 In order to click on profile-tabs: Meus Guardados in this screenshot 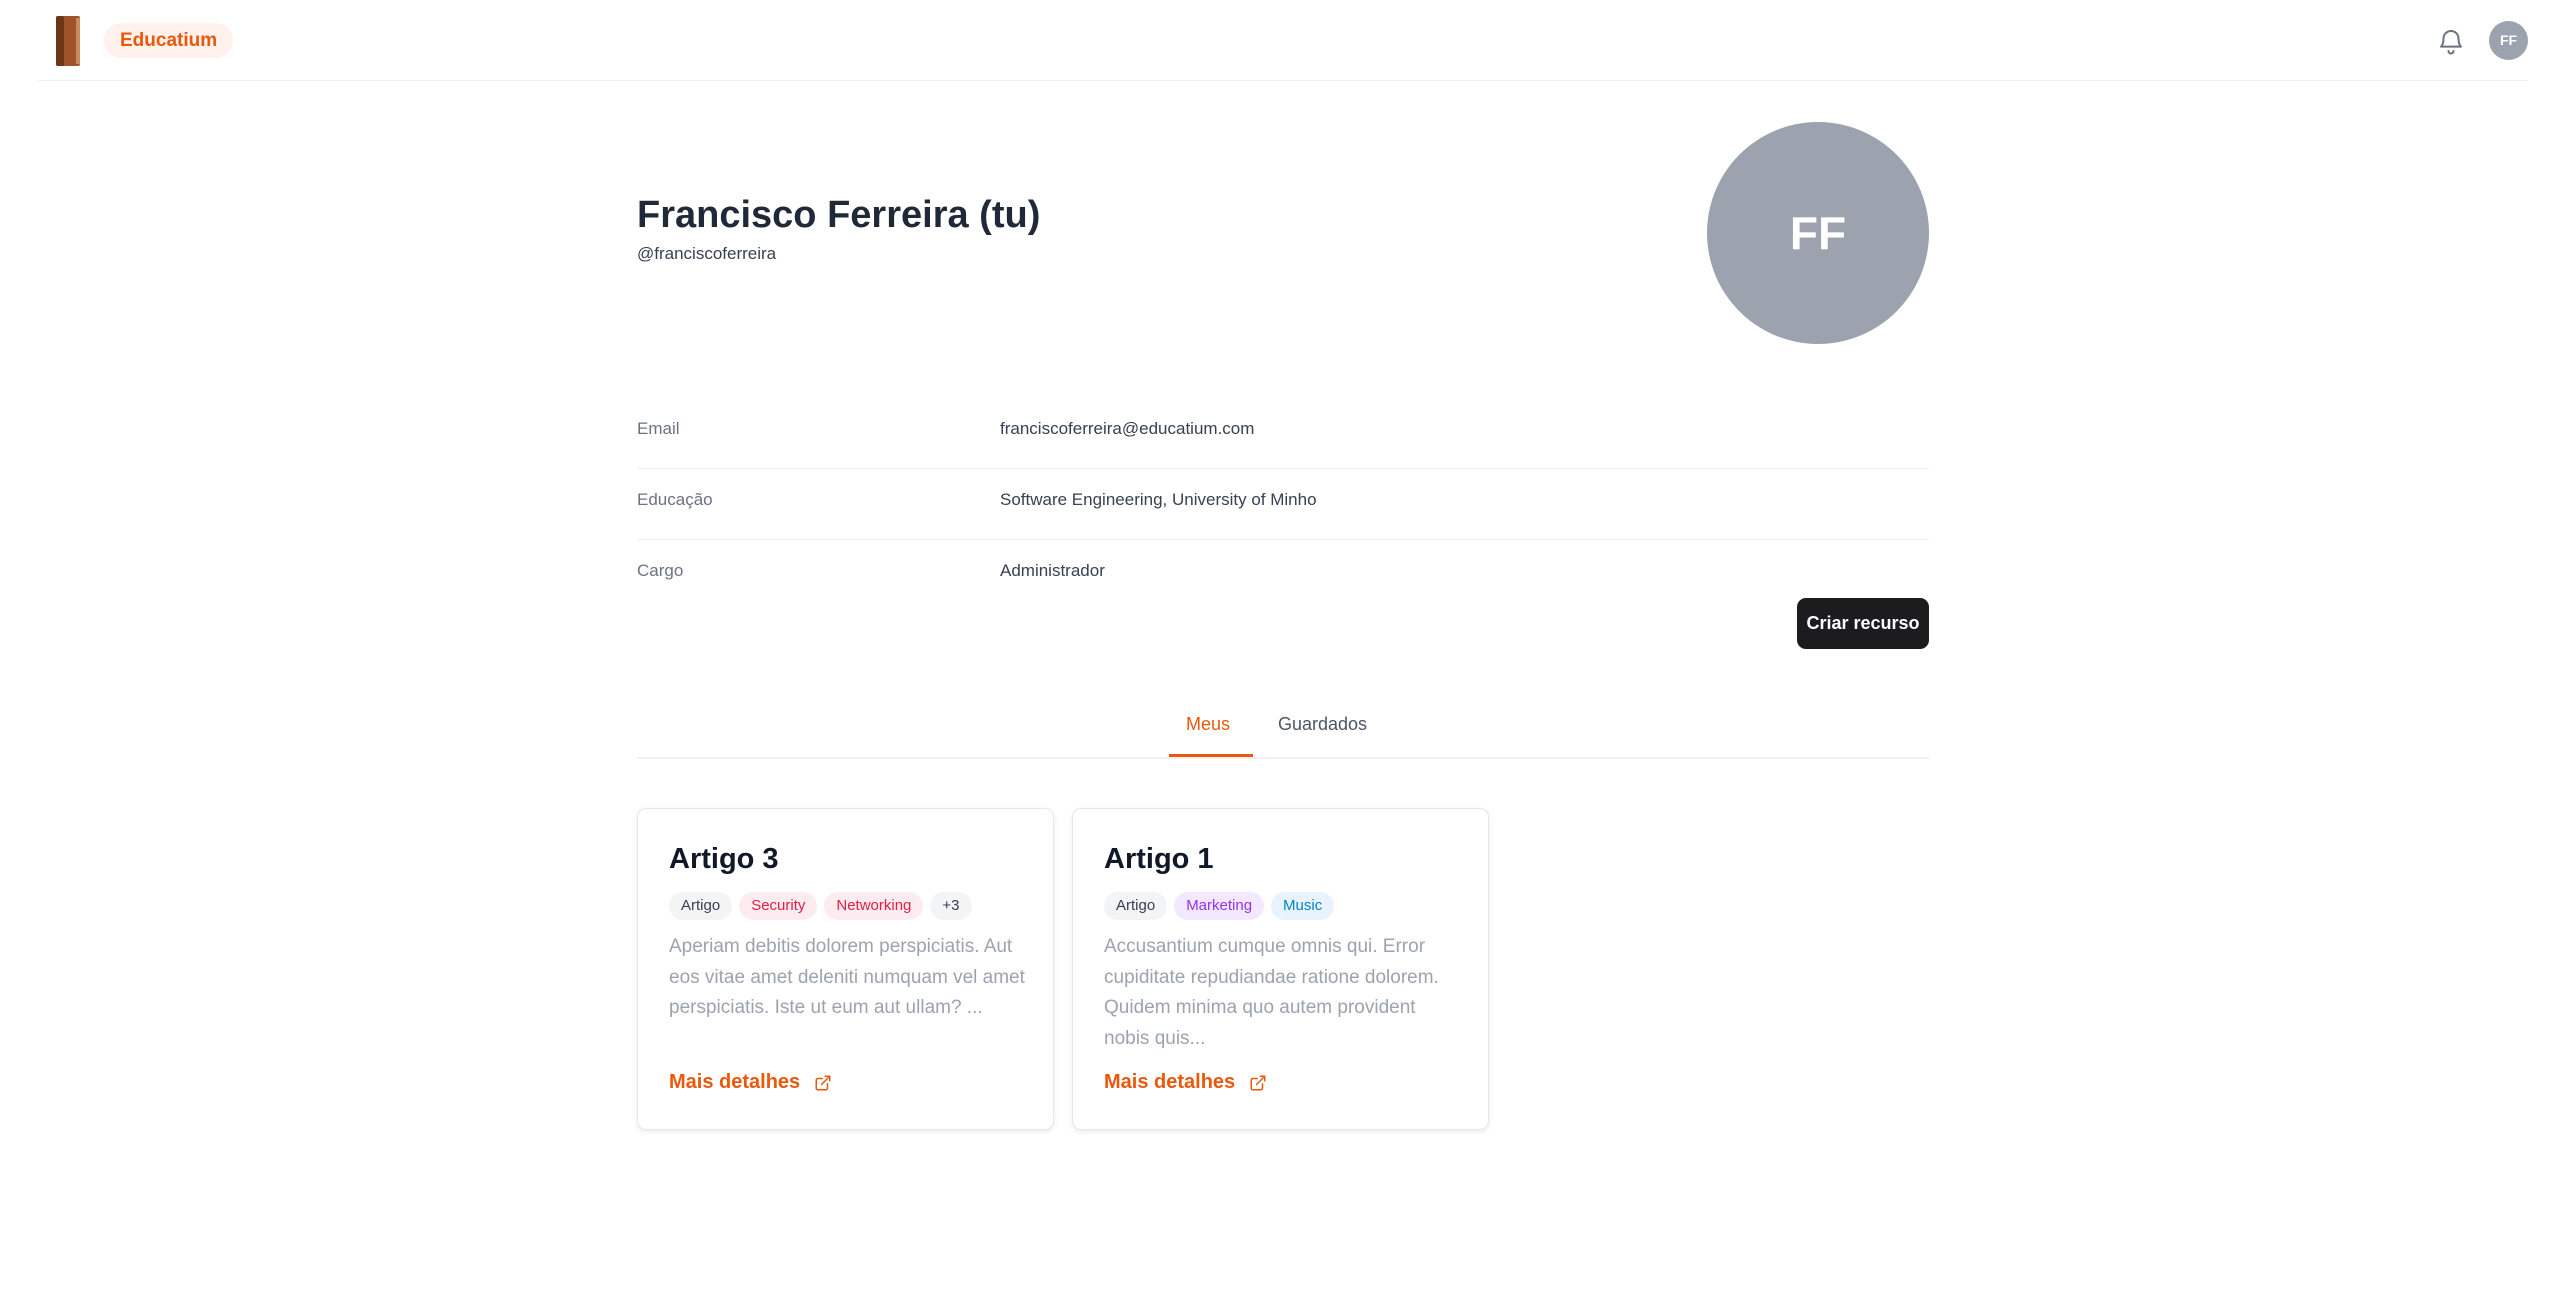, I will do `click(1283, 729)`.